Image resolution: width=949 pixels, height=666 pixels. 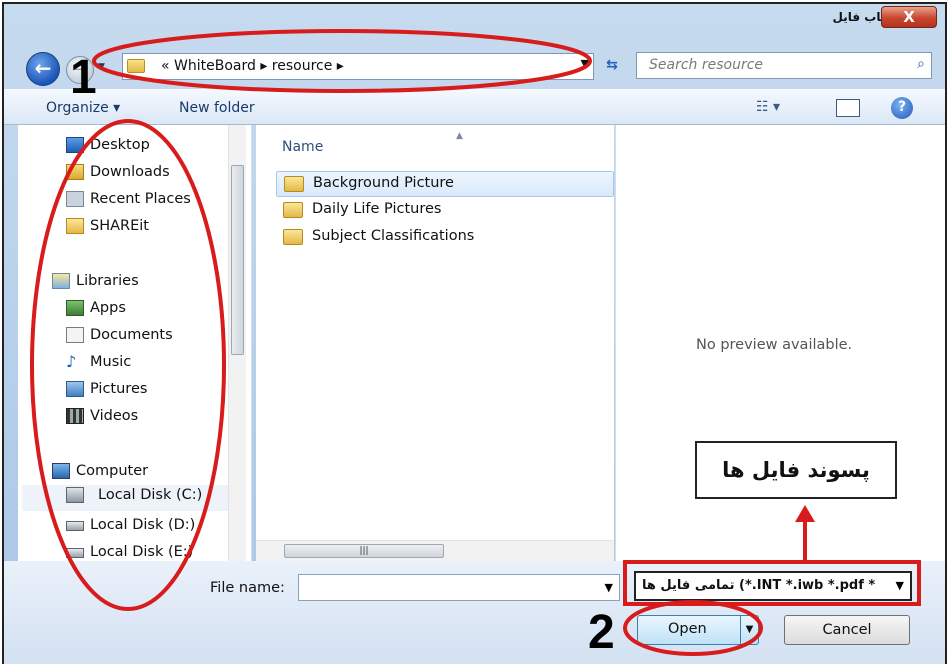 What do you see at coordinates (759, 585) in the screenshot?
I see `file-type-filter-value: تمامی فایل ها (*.INT *.iwb *.pdf *` at bounding box center [759, 585].